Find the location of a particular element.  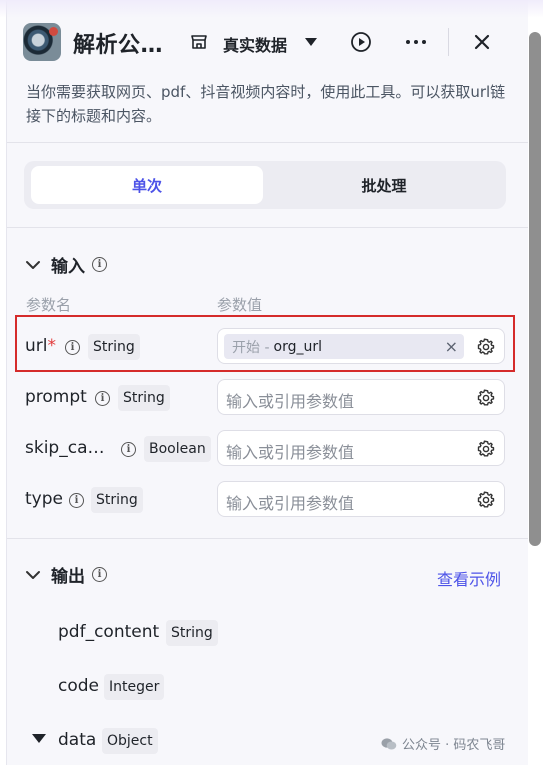

param-row-skip-cache: skip_ca… i Boolean 输入或引用参数值 is located at coordinates (267, 450).